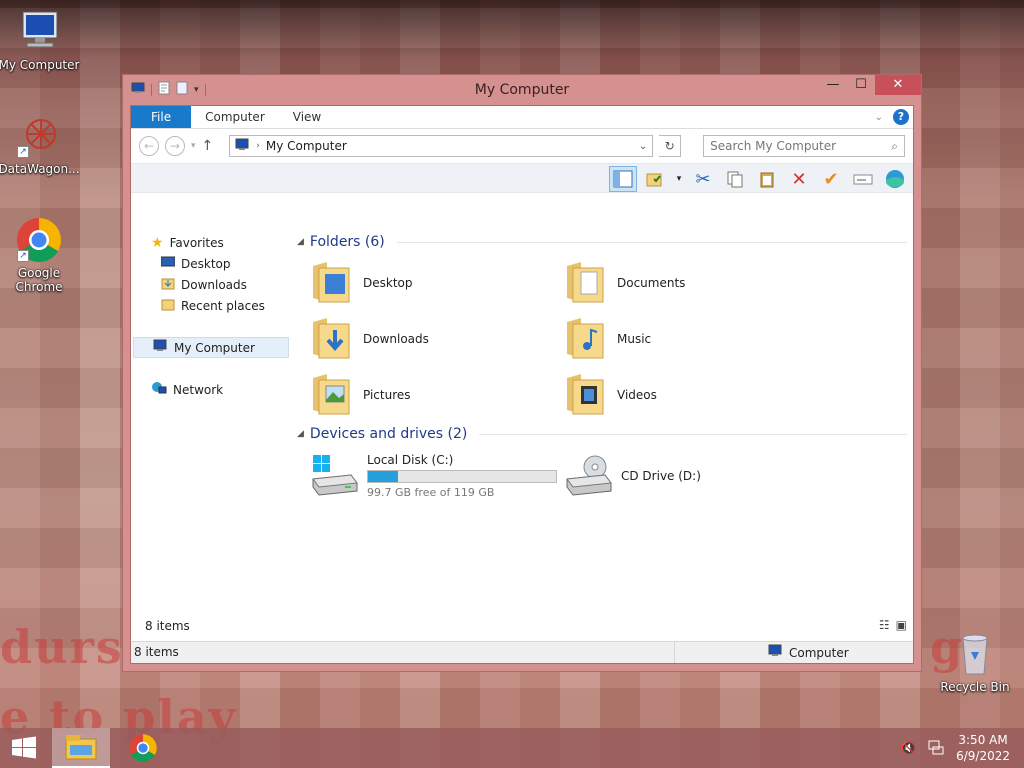  I want to click on recent-locations-icon: ▾, so click(193, 146).